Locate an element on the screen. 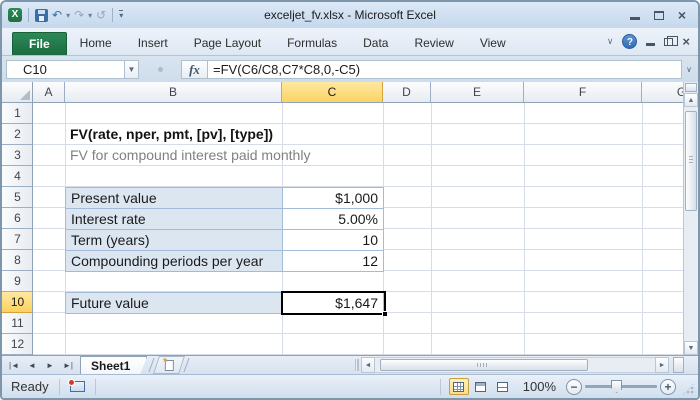 This screenshot has height=400, width=700. resize-grip-icon is located at coordinates (688, 388).